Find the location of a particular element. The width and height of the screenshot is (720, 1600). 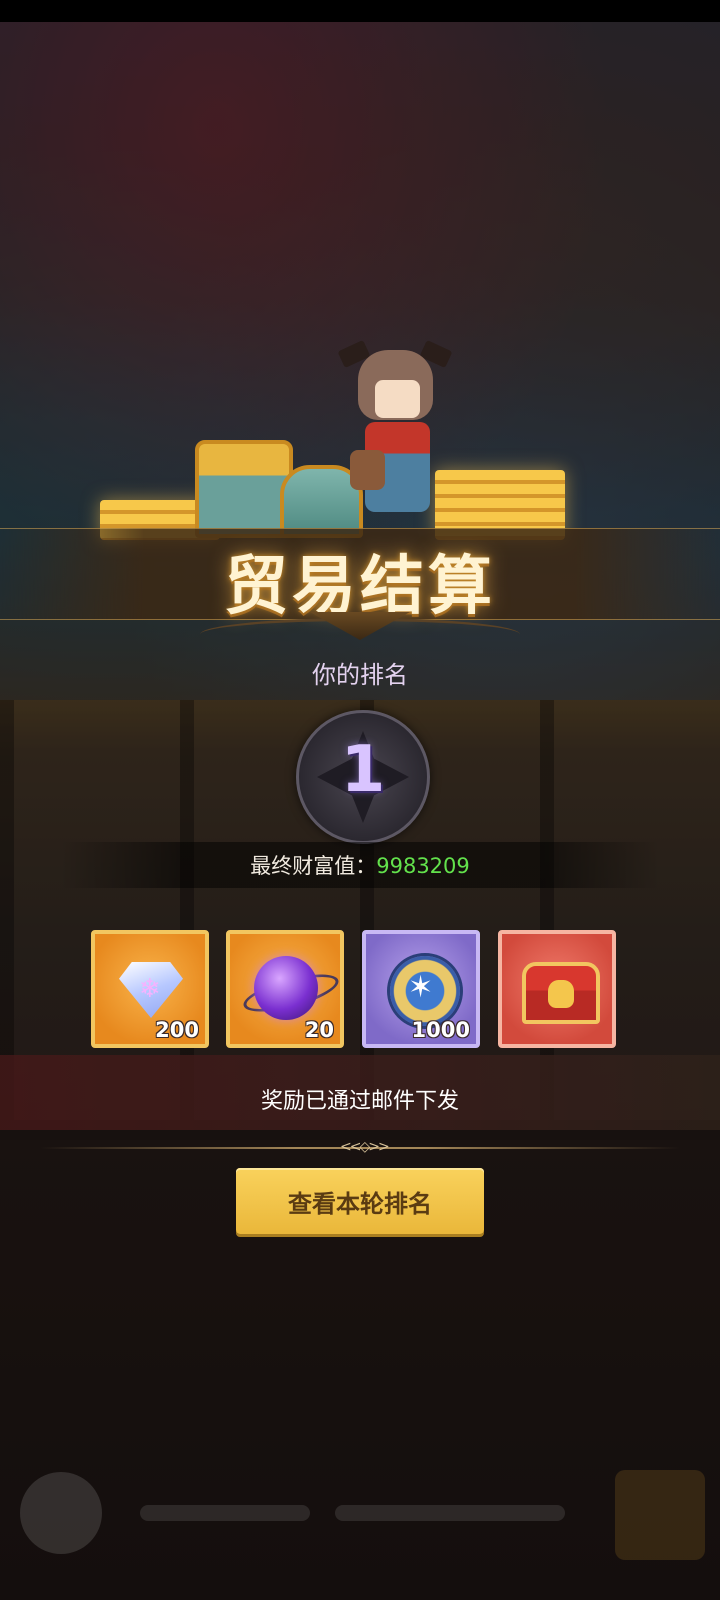

gold-bag-icon is located at coordinates (561, 994).